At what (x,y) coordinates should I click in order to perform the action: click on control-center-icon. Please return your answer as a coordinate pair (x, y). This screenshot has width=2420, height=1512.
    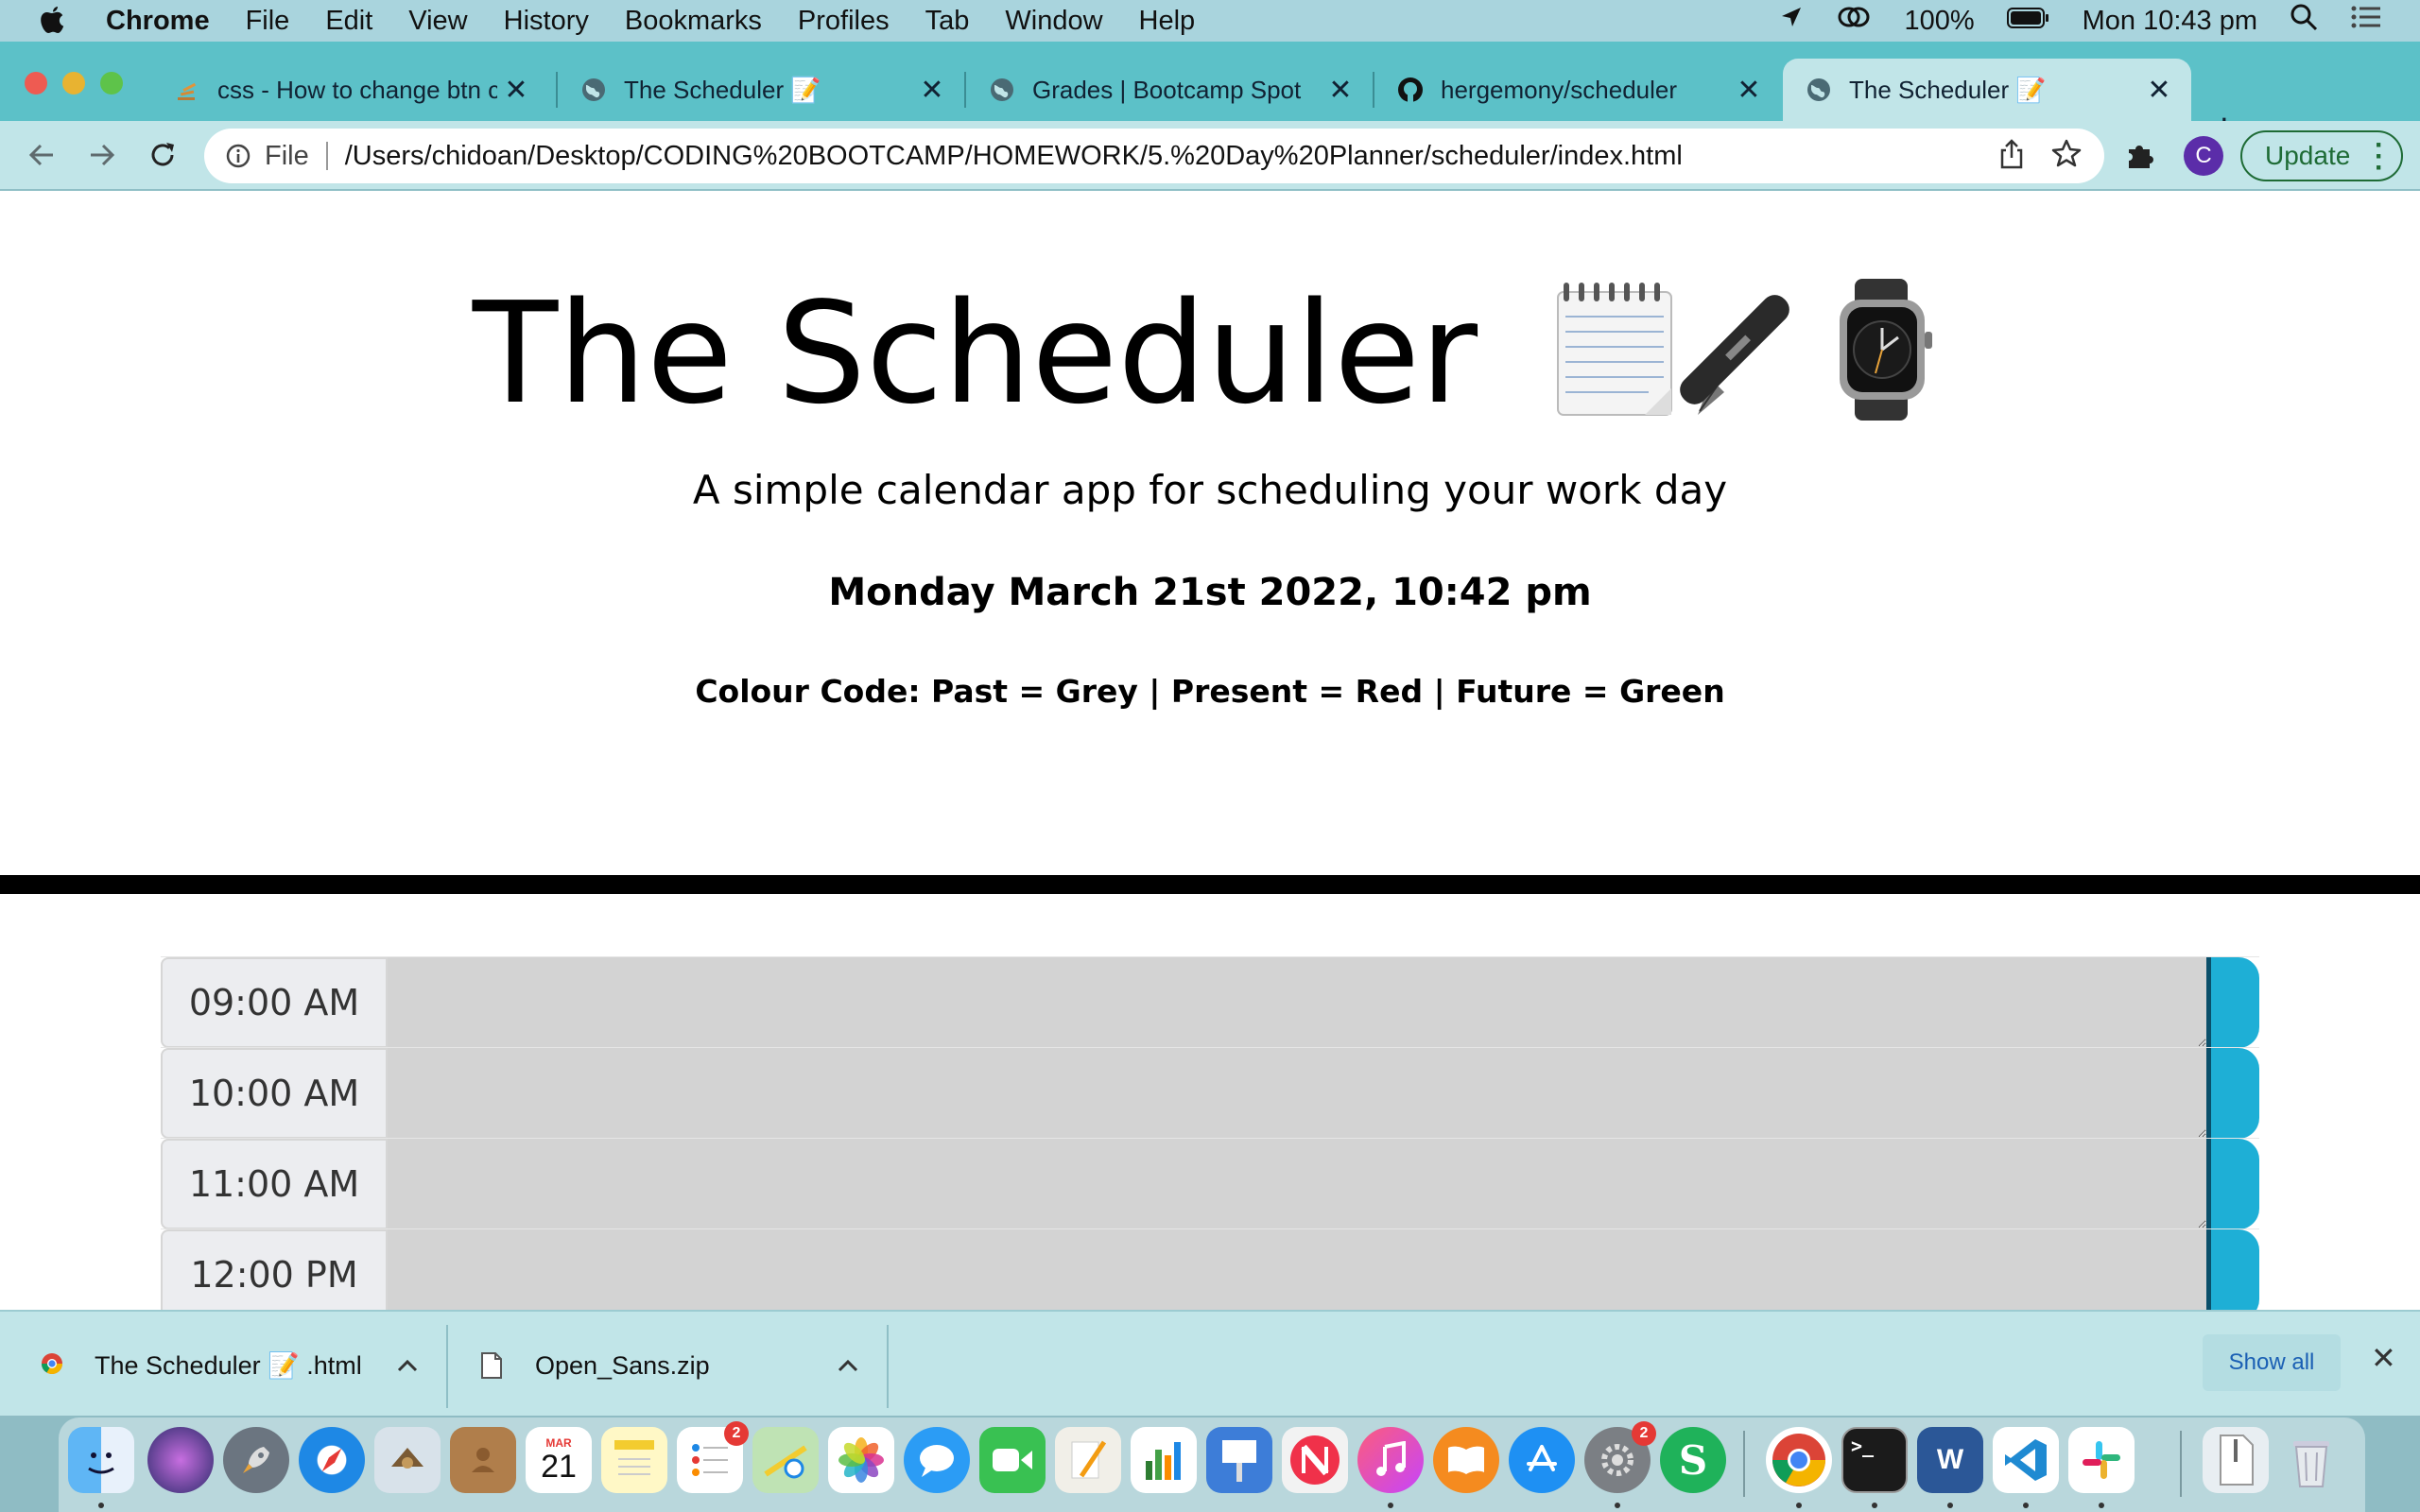
    Looking at the image, I should click on (2366, 21).